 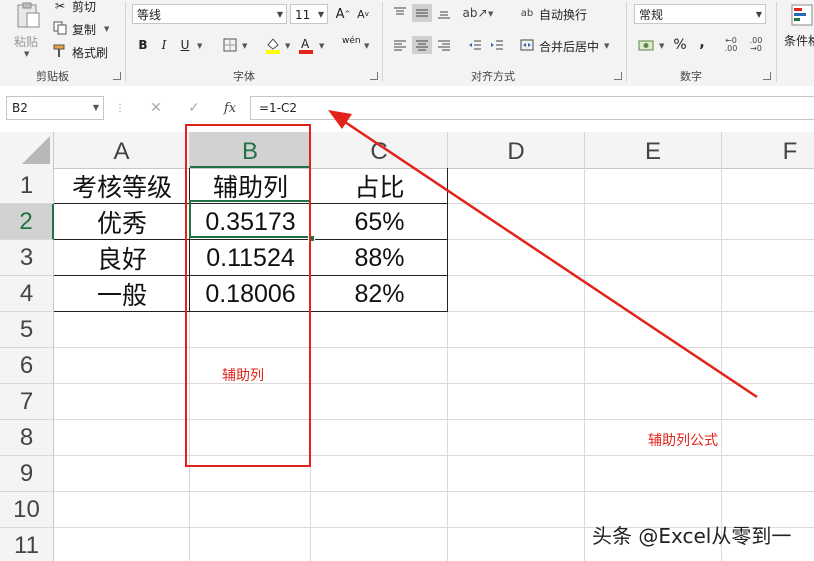 What do you see at coordinates (400, 45) in the screenshot?
I see `align-left-icon` at bounding box center [400, 45].